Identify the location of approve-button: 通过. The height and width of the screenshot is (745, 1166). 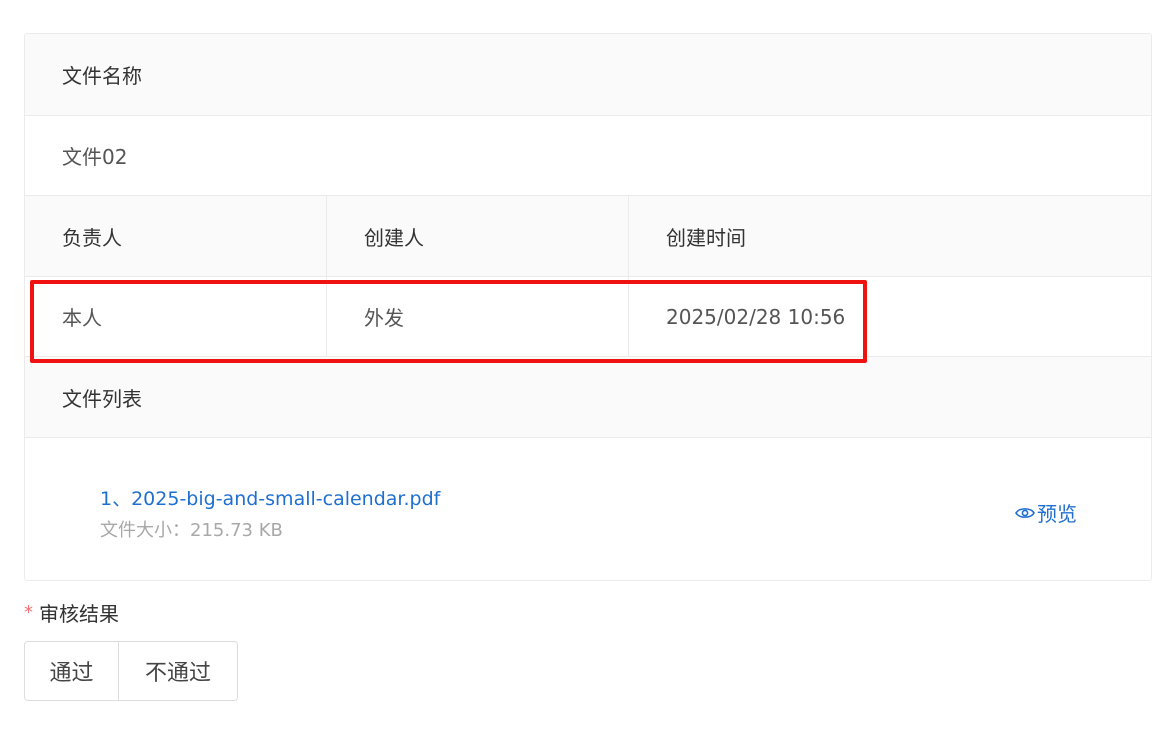
(72, 671).